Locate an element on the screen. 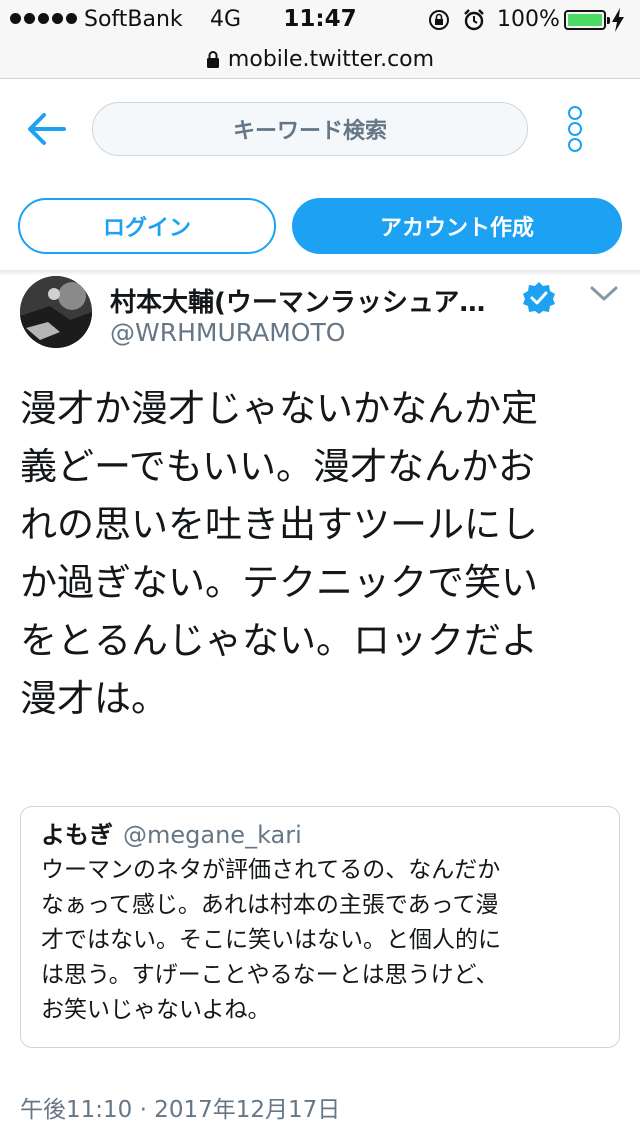 The image size is (640, 1136). network-type: 4G is located at coordinates (226, 19).